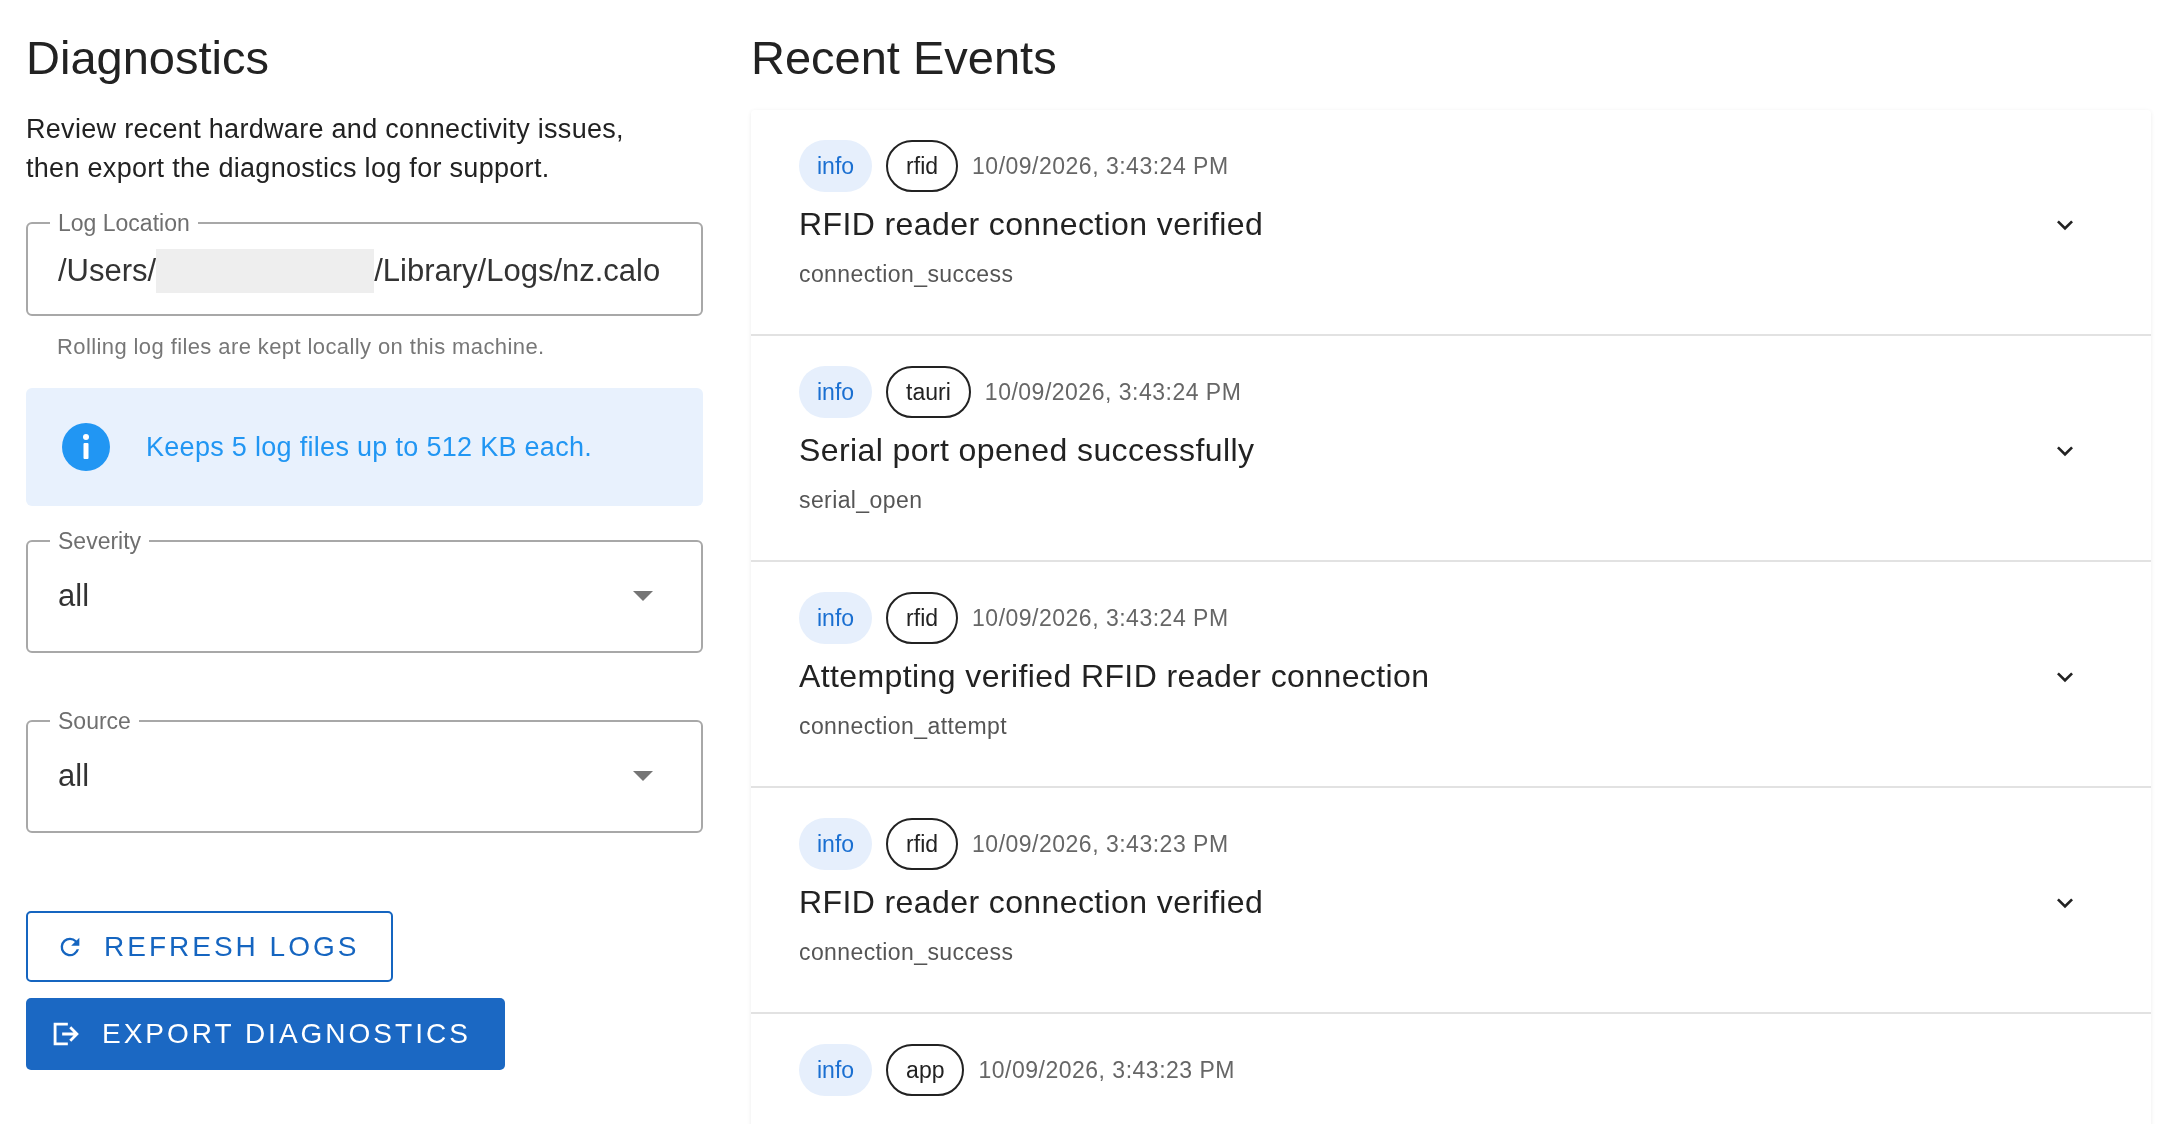 The height and width of the screenshot is (1124, 2176). I want to click on export-button: EXPORT DIAGNOSTICS, so click(265, 1034).